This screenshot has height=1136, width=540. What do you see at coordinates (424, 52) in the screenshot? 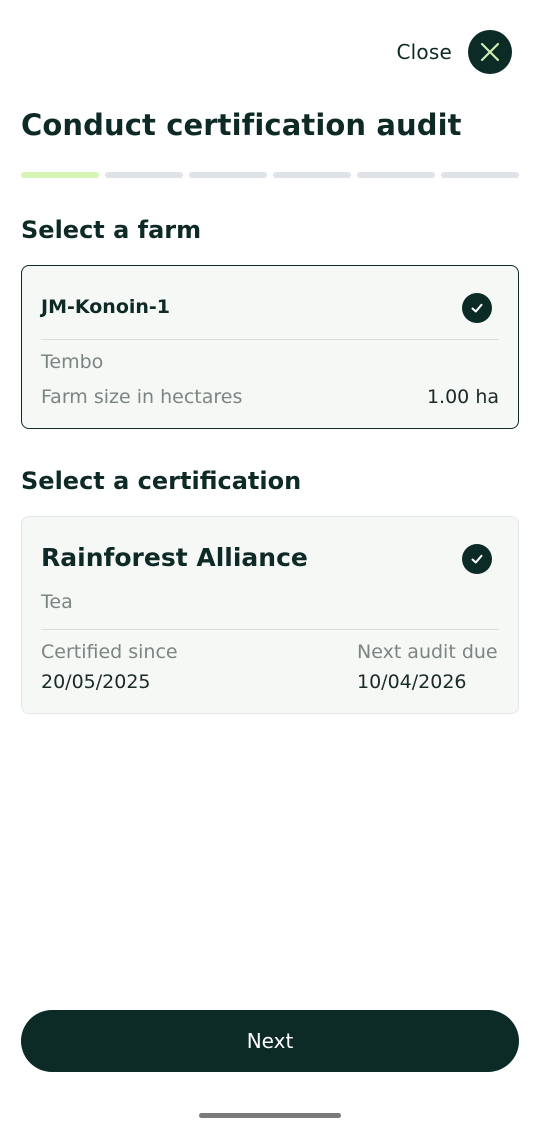
I see `close-label: Close` at bounding box center [424, 52].